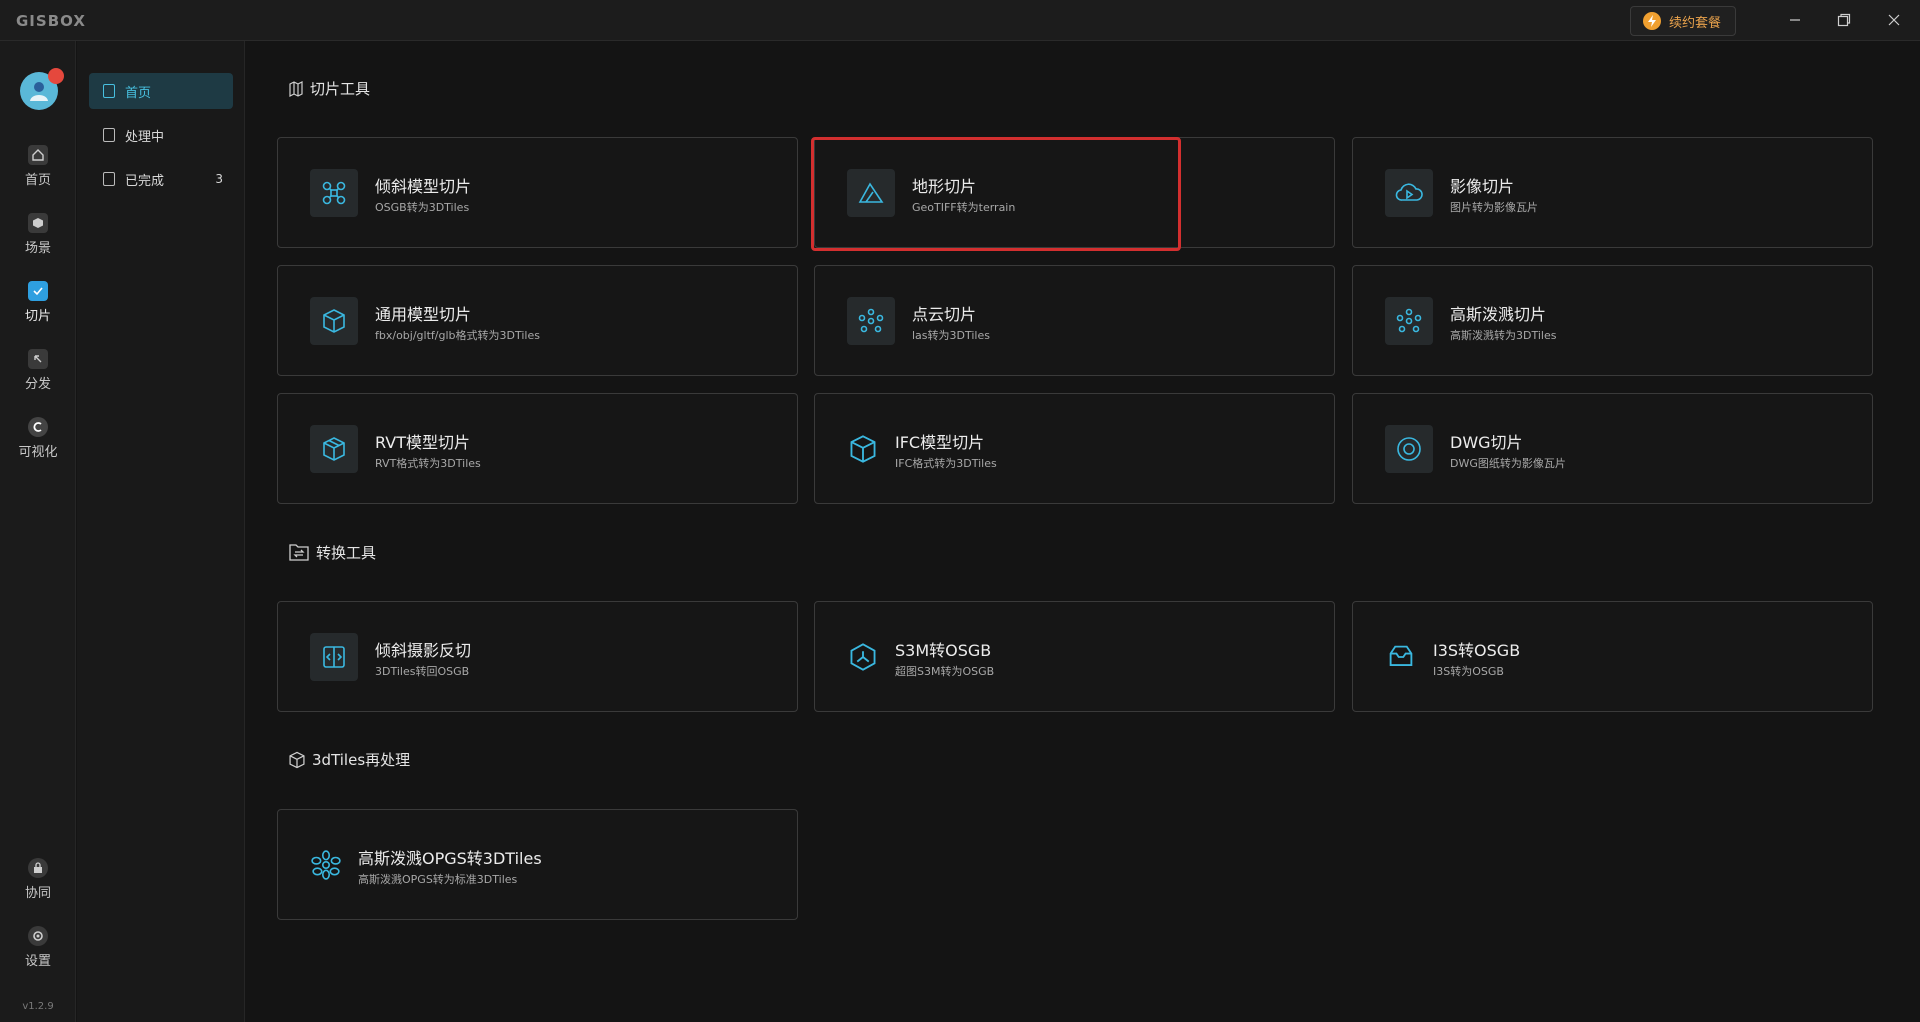  What do you see at coordinates (38, 234) in the screenshot?
I see `rail-item-scene: 场景` at bounding box center [38, 234].